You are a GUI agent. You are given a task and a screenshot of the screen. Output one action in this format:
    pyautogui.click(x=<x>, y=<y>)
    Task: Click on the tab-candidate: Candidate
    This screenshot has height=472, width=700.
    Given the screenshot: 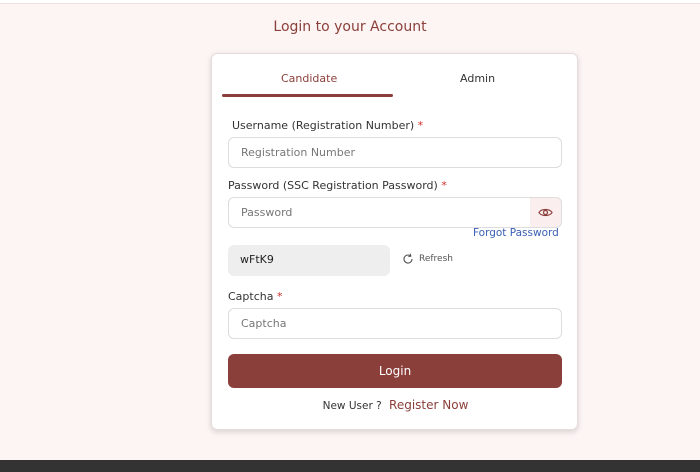 What is the action you would take?
    pyautogui.click(x=309, y=78)
    